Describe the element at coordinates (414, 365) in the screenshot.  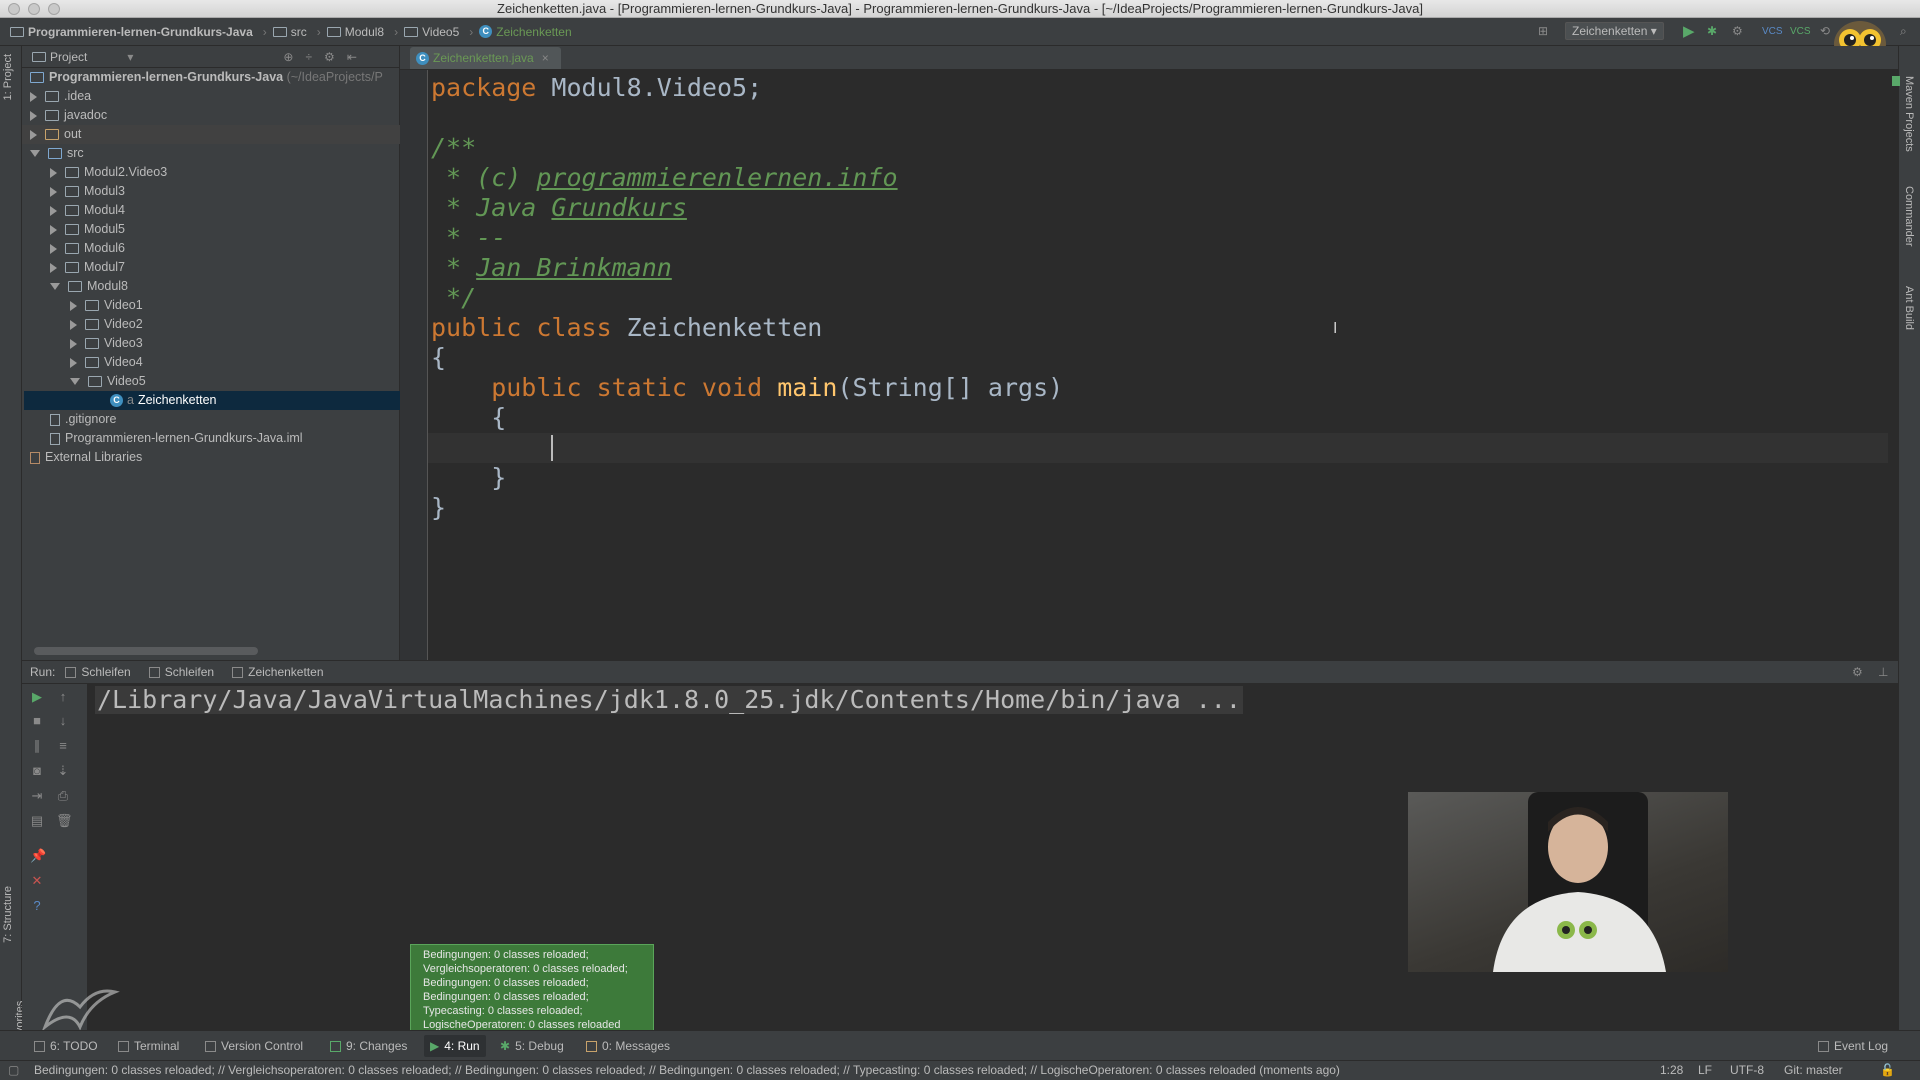
I see `editor-gutter` at that location.